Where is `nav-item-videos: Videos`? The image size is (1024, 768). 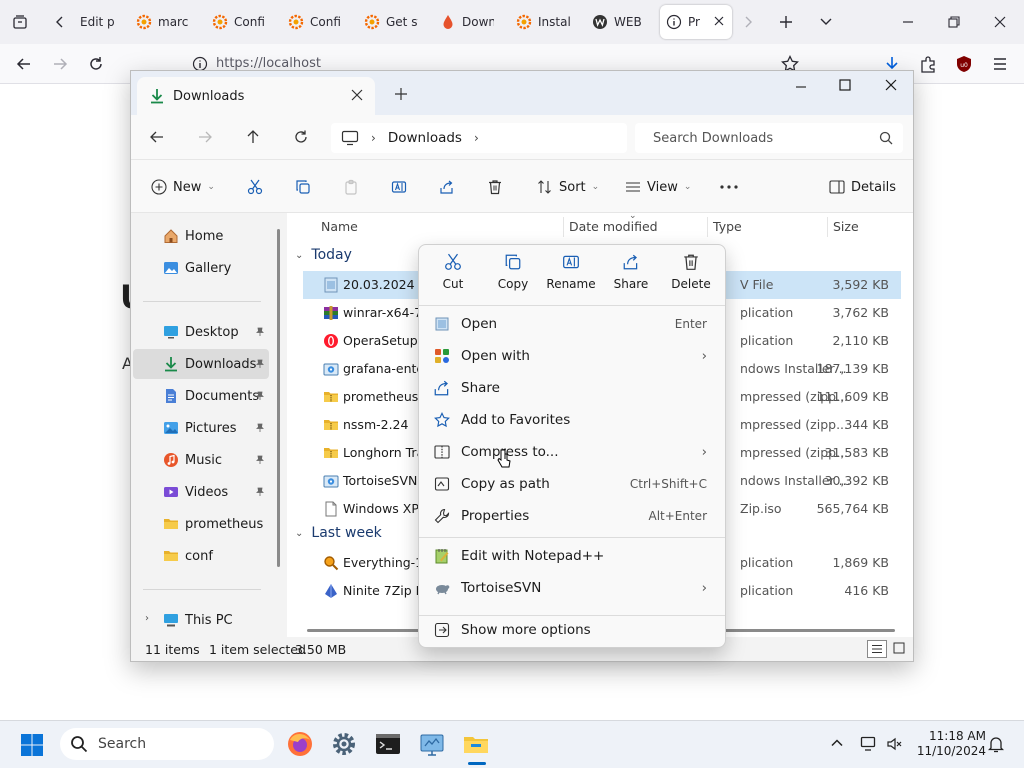 nav-item-videos: Videos is located at coordinates (201, 492).